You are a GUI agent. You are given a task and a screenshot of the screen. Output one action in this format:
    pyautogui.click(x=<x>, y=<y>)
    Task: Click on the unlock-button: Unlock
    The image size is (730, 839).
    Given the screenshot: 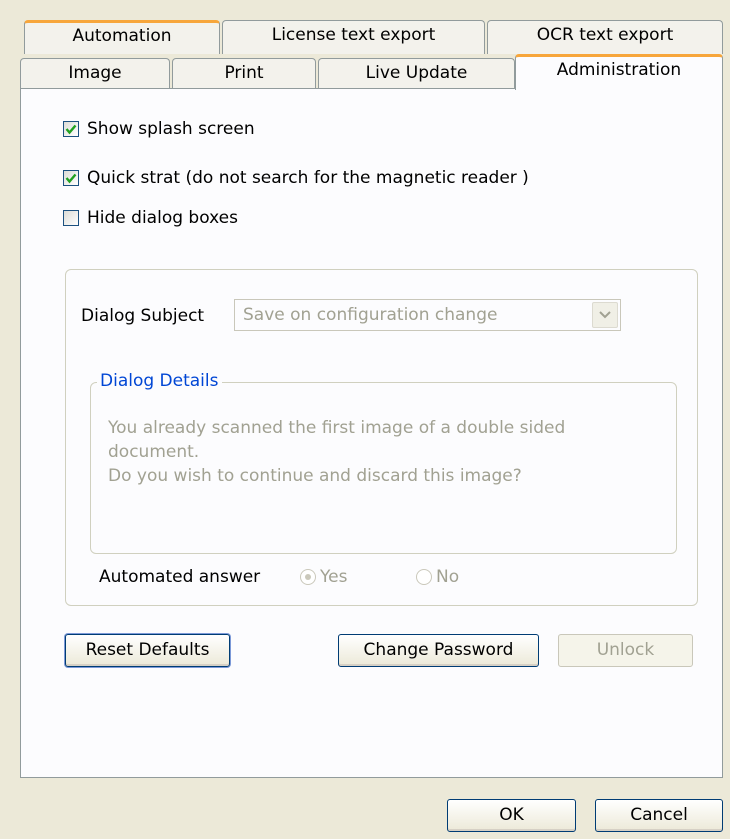 What is the action you would take?
    pyautogui.click(x=625, y=650)
    